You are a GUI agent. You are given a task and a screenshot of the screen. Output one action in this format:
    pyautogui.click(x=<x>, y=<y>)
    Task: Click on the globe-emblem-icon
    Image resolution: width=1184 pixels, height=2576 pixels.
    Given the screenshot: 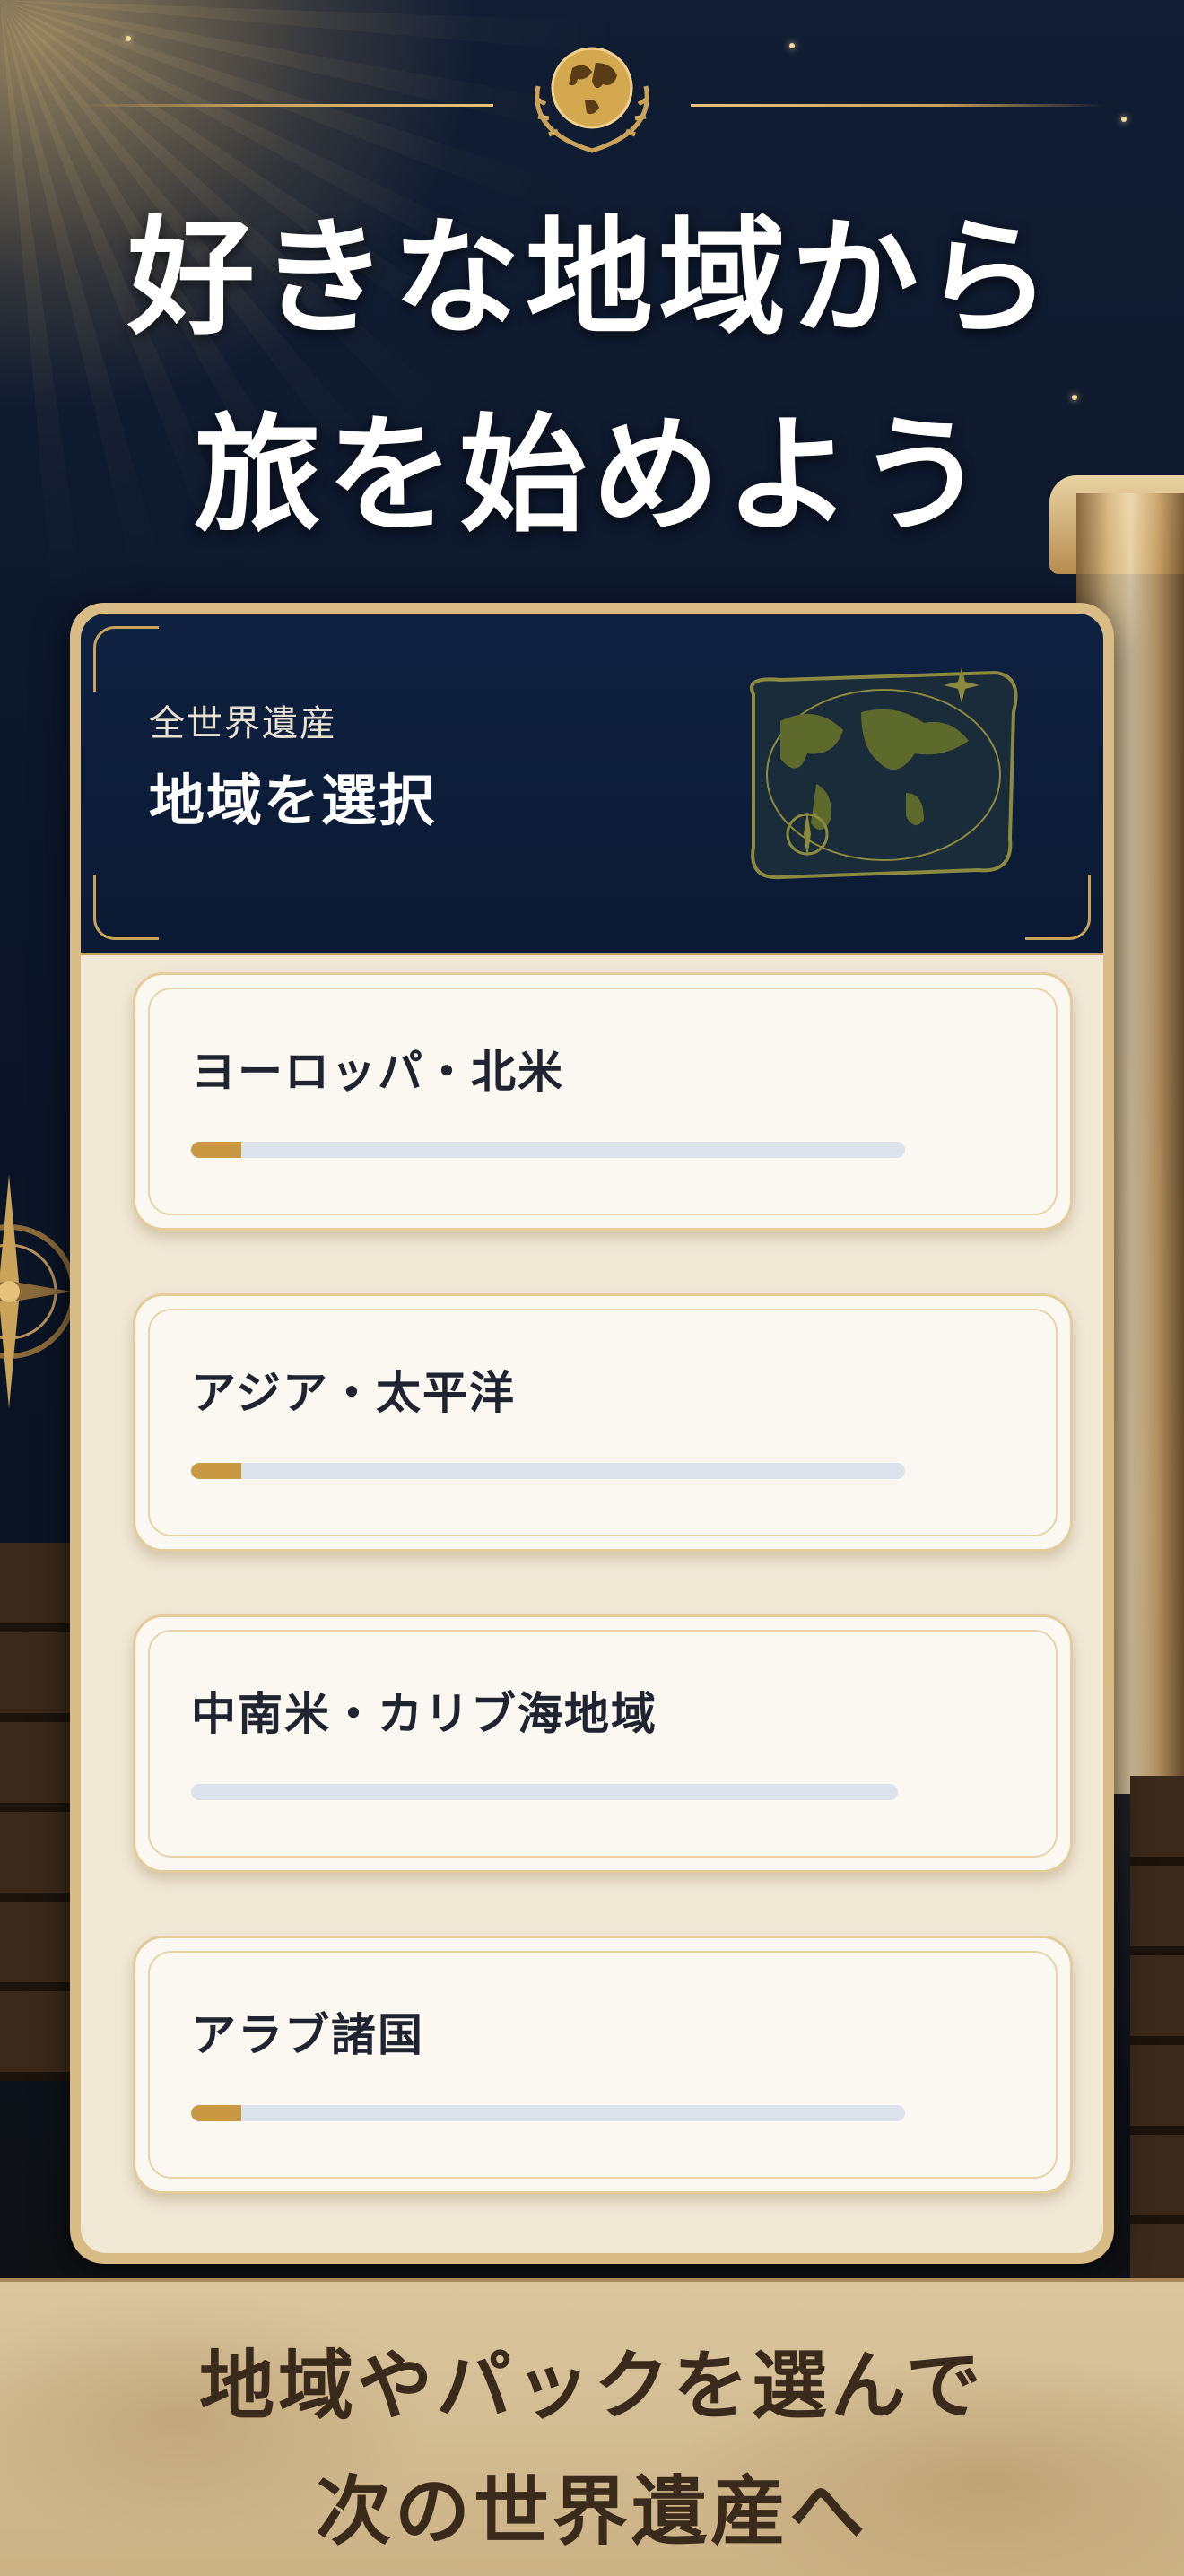 What is the action you would take?
    pyautogui.click(x=592, y=100)
    